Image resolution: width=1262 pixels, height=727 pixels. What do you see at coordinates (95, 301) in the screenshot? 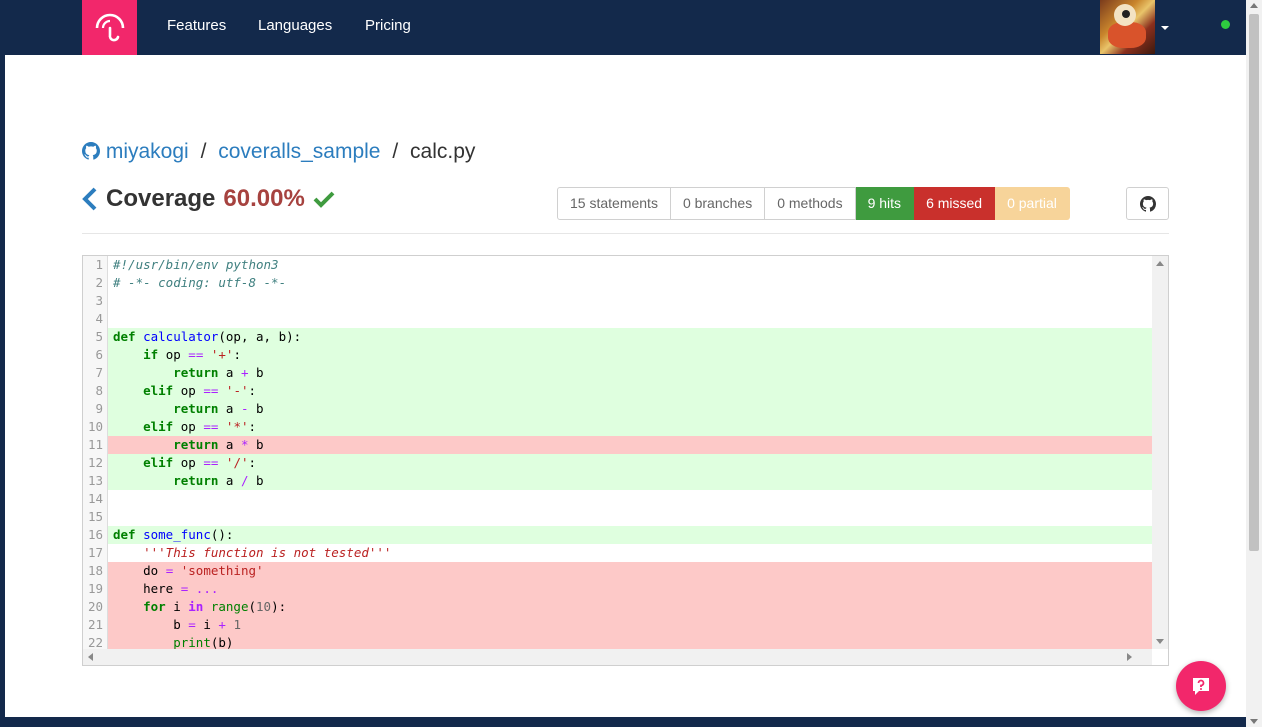
I see `line-number: 3` at bounding box center [95, 301].